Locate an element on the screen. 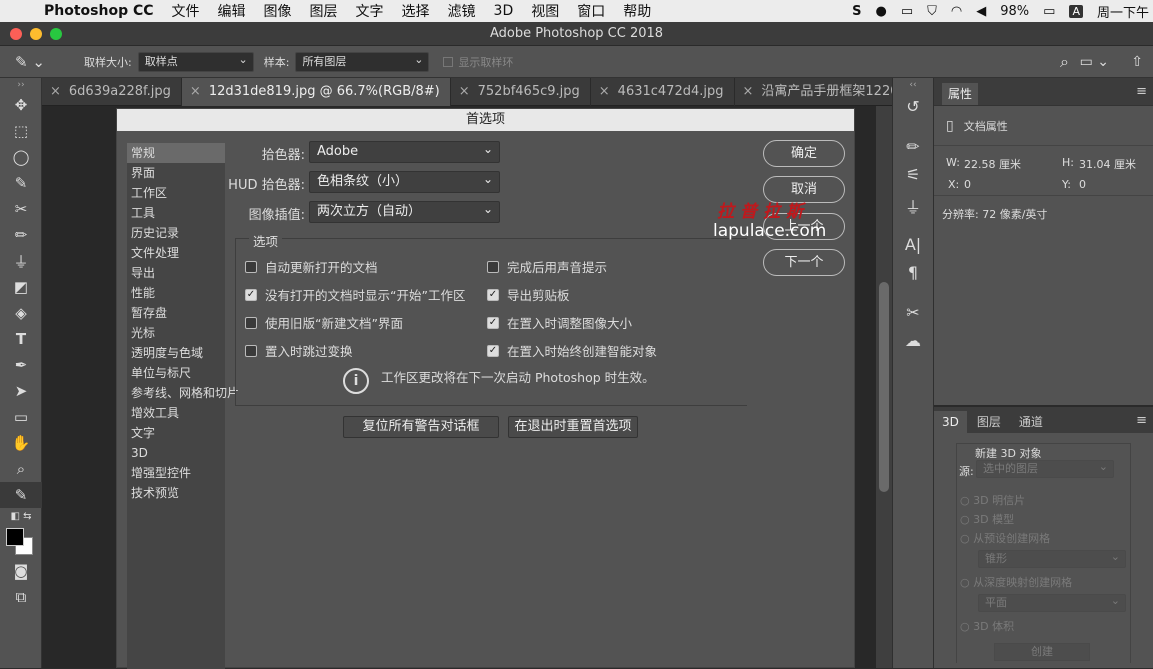 Image resolution: width=1153 pixels, height=669 pixels. share-icon: ⇧ is located at coordinates (1137, 62).